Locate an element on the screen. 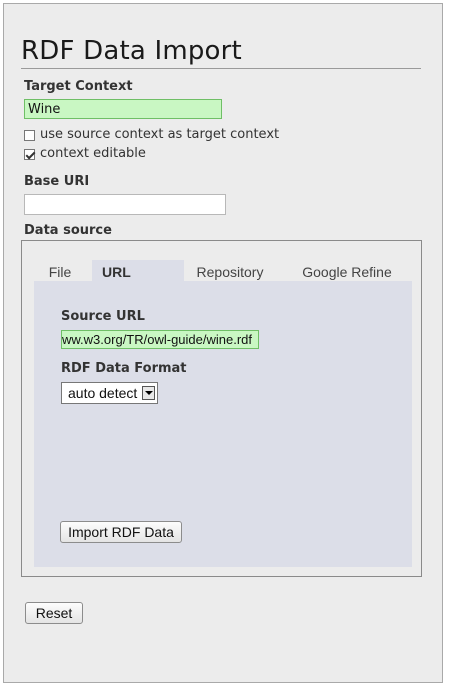  context-editable-option: context editable is located at coordinates (85, 154).